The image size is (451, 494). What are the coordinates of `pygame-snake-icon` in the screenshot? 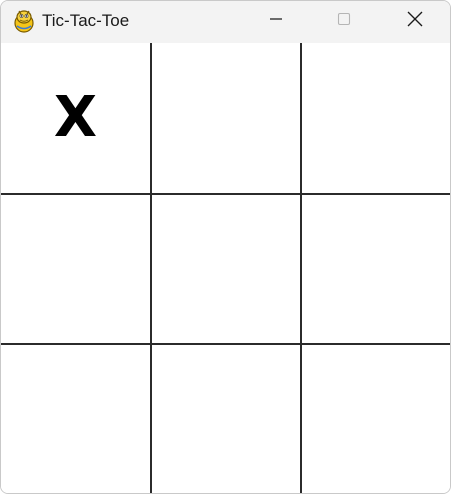 It's located at (24, 21).